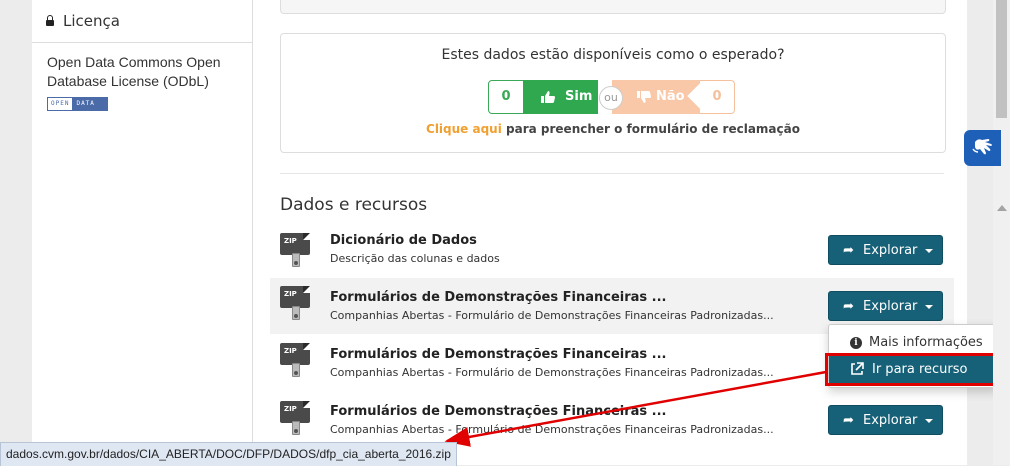 This screenshot has width=1010, height=466. I want to click on page-scrollbar, so click(1001, 232).